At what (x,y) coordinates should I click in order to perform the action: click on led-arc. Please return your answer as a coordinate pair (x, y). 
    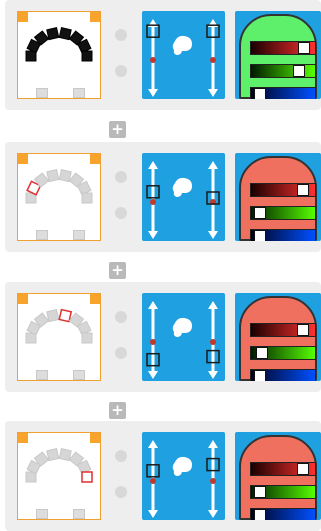
    Looking at the image, I should click on (59, 44).